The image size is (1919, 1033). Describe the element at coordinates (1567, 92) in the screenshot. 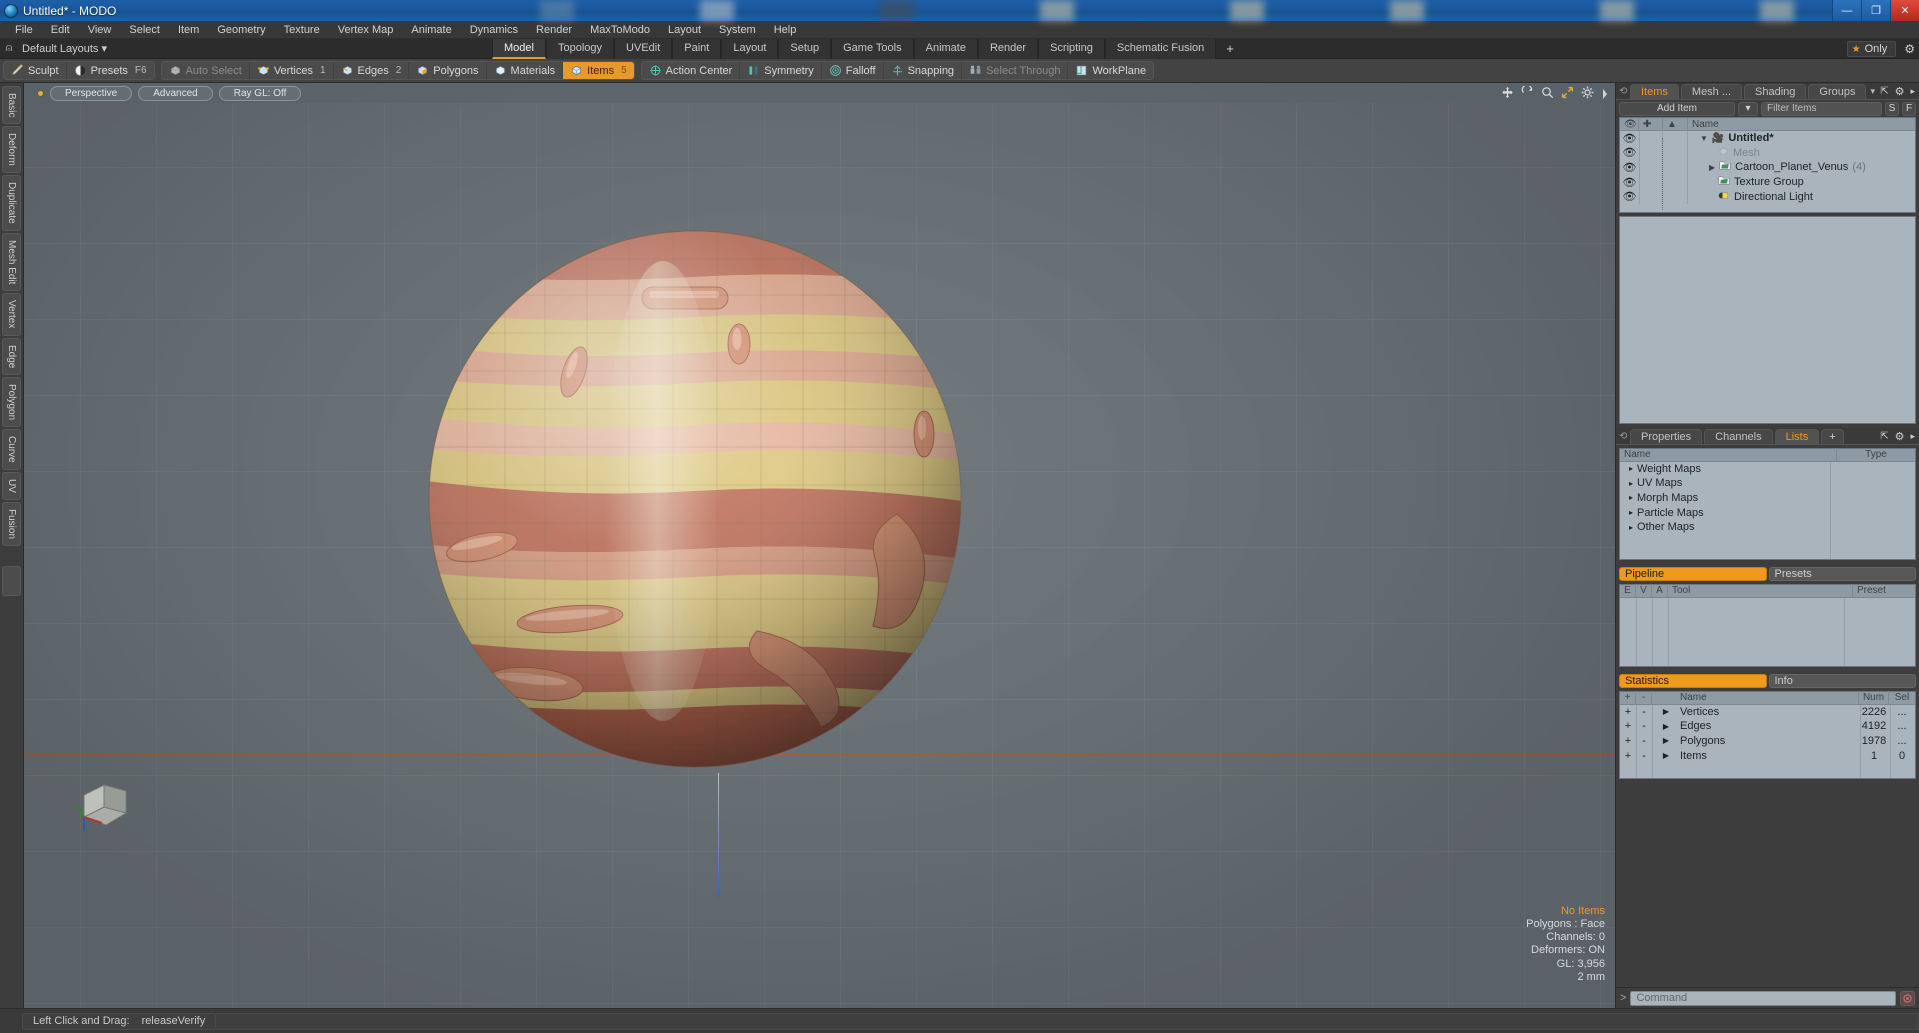

I see `fit-icon` at that location.